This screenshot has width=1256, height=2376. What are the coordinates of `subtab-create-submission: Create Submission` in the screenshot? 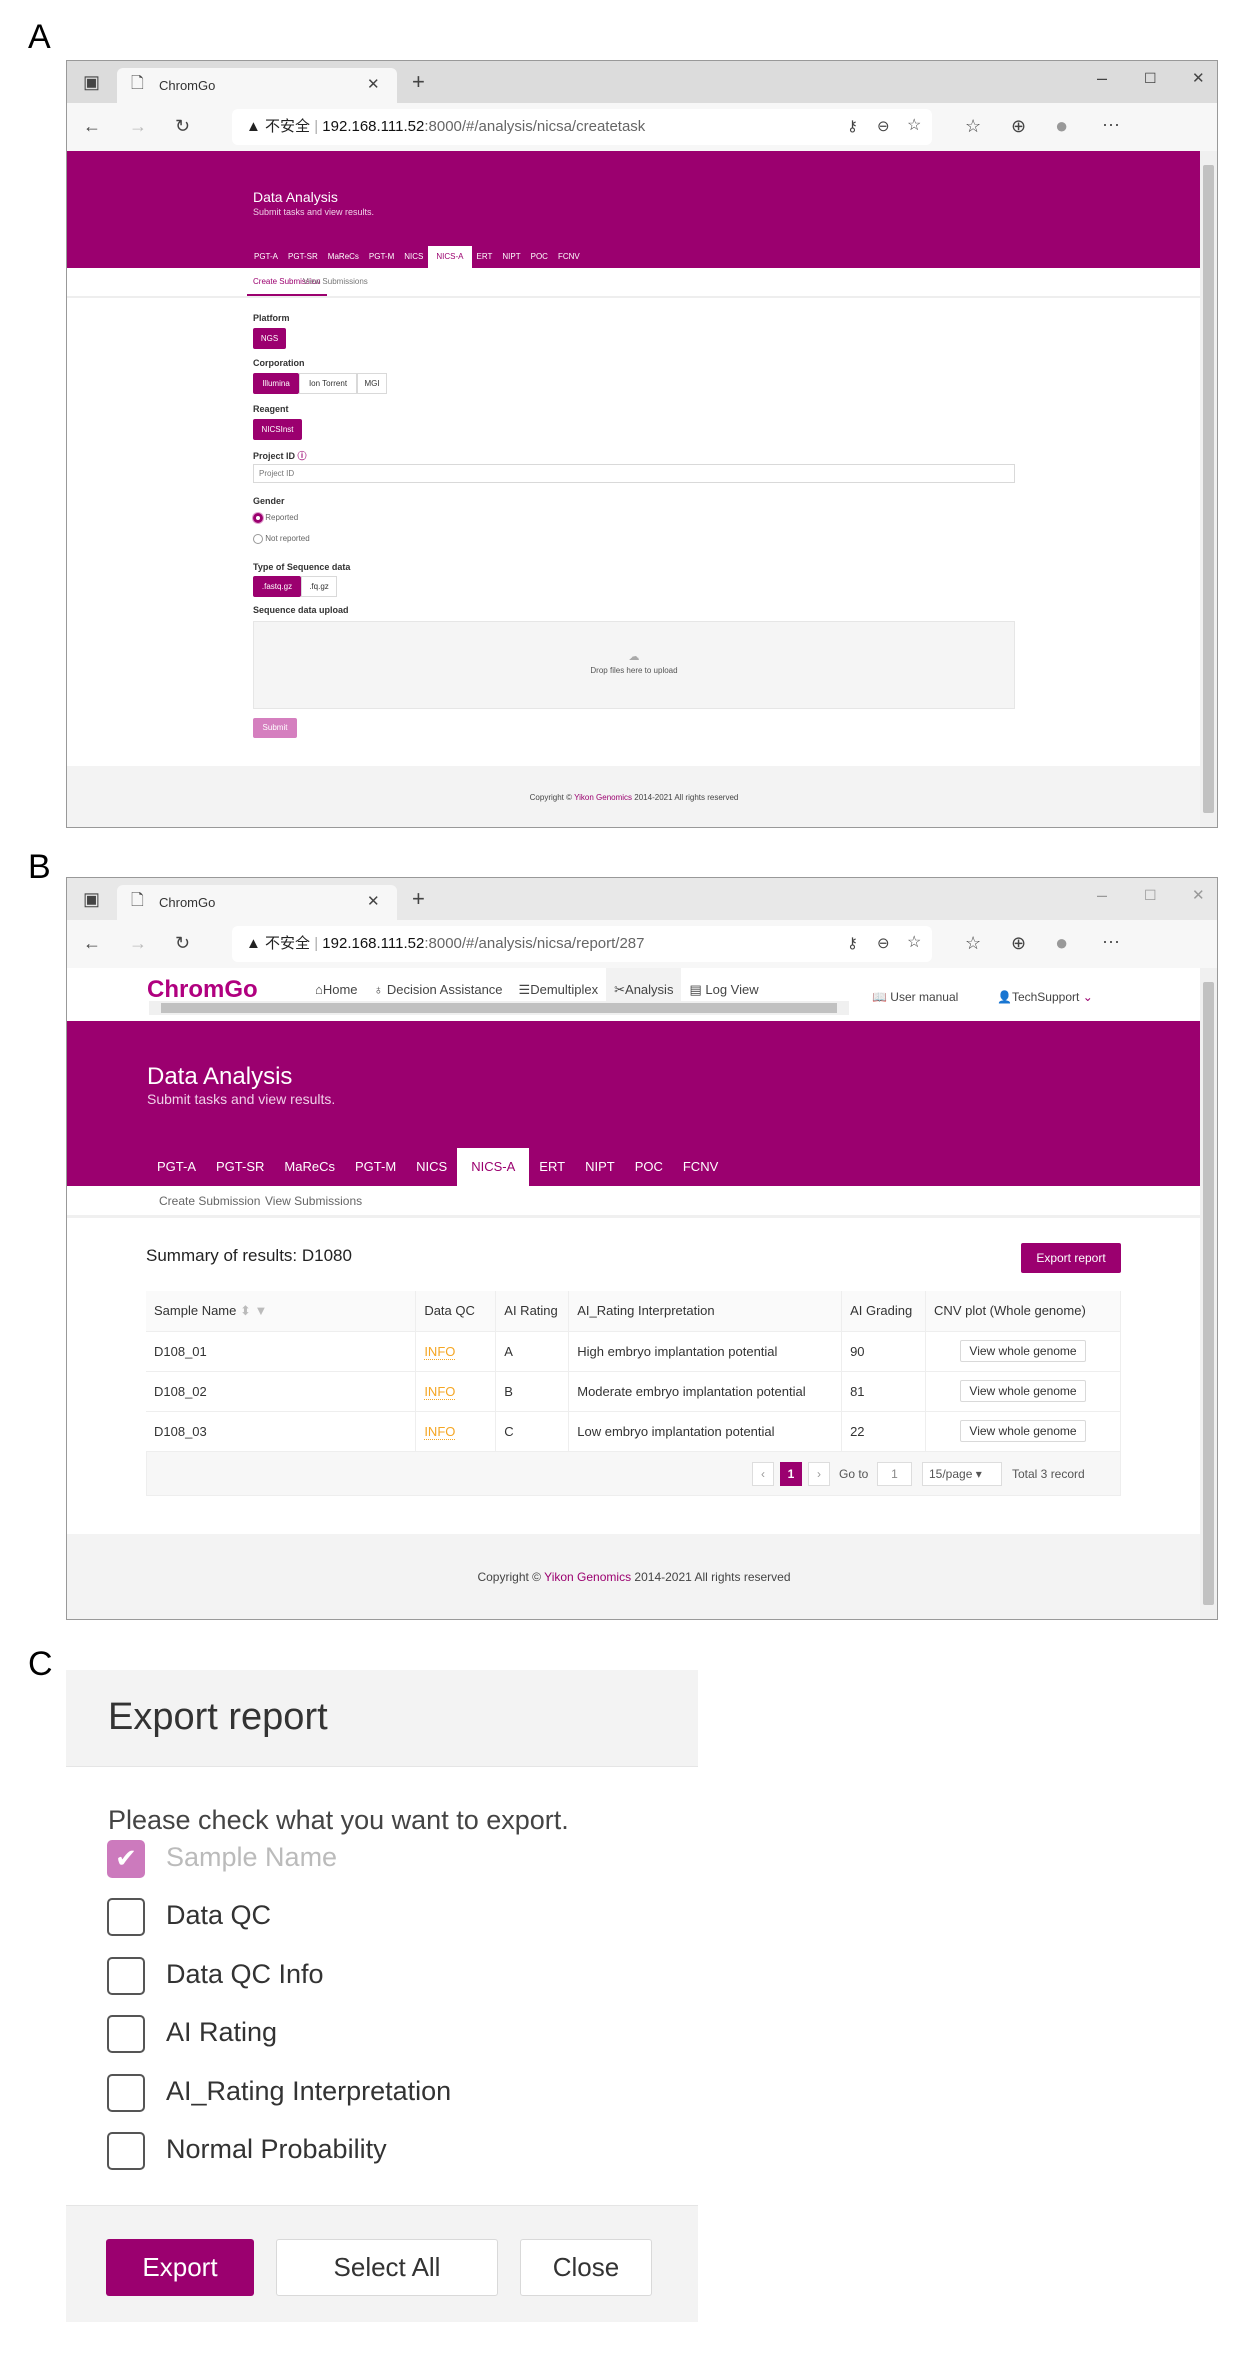 It's located at (209, 1201).